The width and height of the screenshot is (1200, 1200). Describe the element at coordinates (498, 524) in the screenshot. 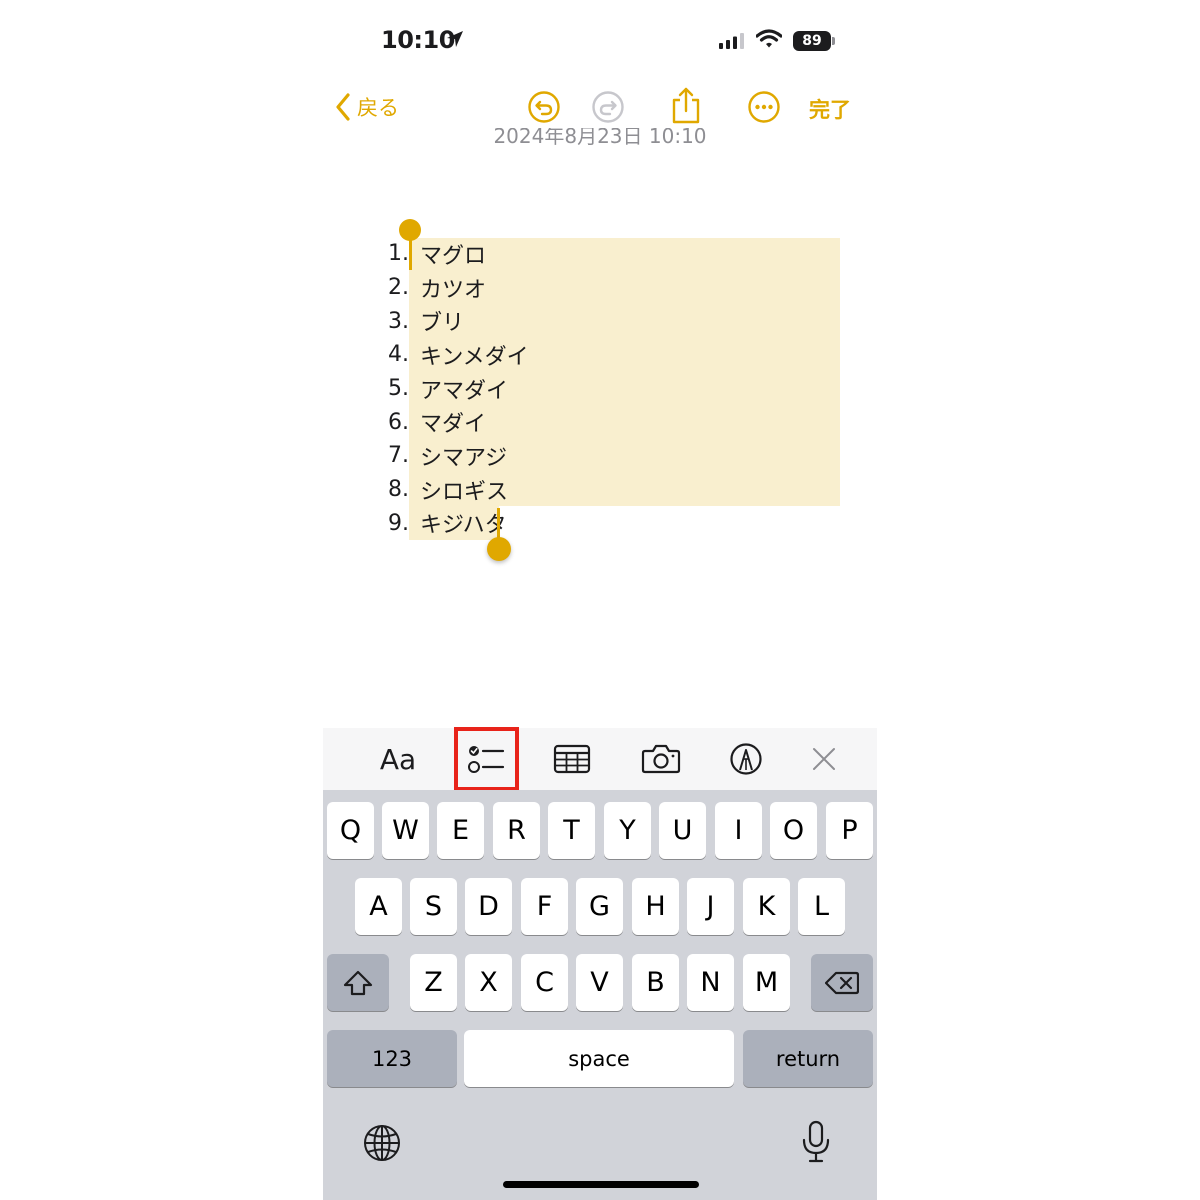

I see `selection-end-caret` at that location.